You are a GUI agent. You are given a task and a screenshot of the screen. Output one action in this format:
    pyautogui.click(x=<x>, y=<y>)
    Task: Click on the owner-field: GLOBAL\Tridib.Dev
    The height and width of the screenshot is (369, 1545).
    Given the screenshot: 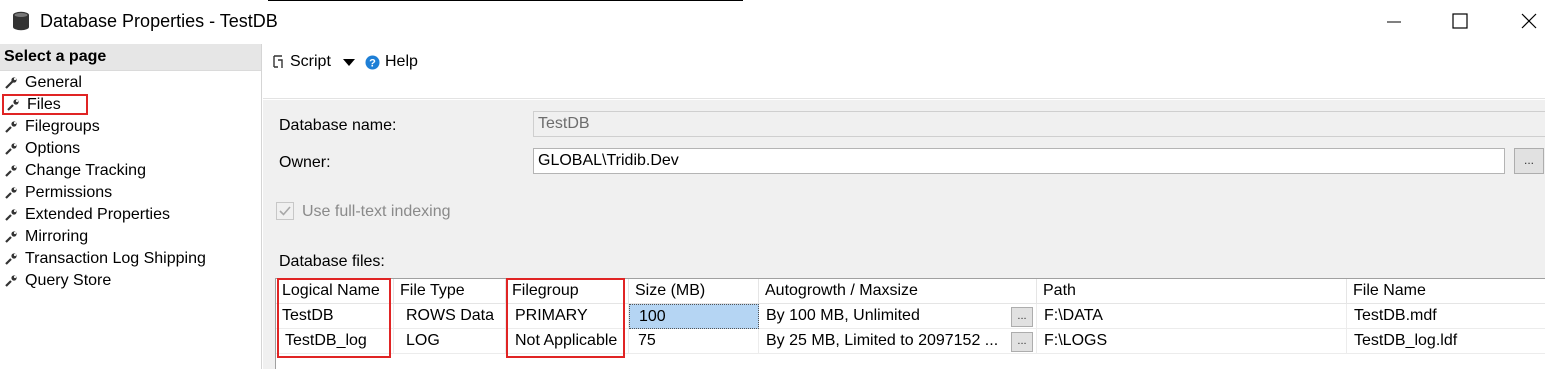 What is the action you would take?
    pyautogui.click(x=1019, y=161)
    